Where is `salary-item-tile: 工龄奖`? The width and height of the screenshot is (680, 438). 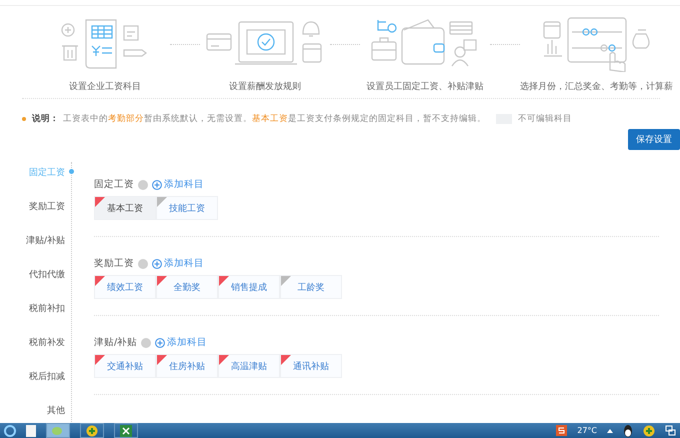
salary-item-tile: 工龄奖 is located at coordinates (311, 287).